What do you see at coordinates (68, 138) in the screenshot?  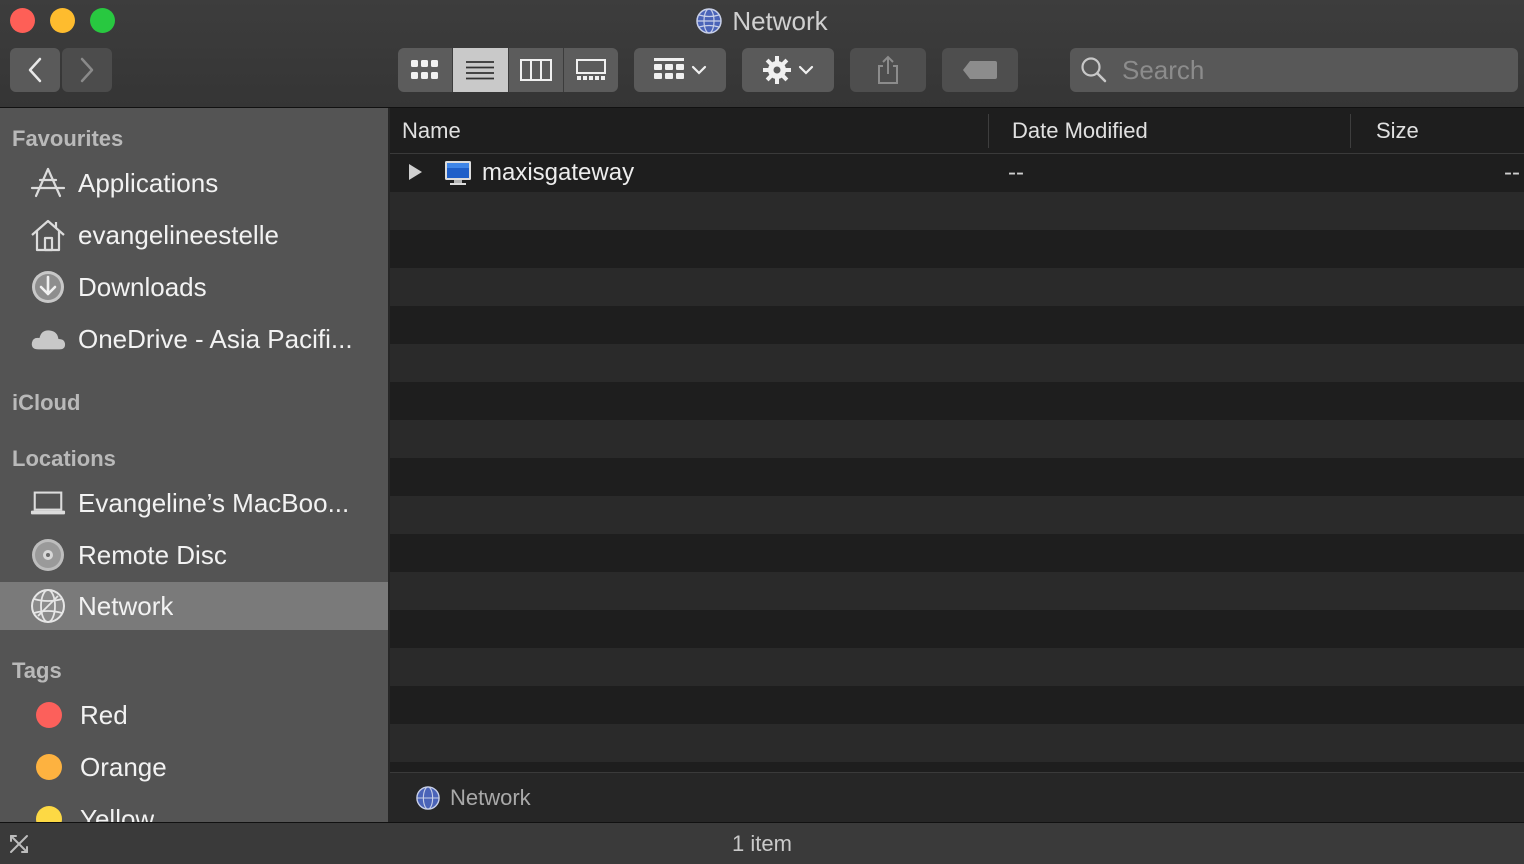 I see `sidebar-section-favourites: Favourites` at bounding box center [68, 138].